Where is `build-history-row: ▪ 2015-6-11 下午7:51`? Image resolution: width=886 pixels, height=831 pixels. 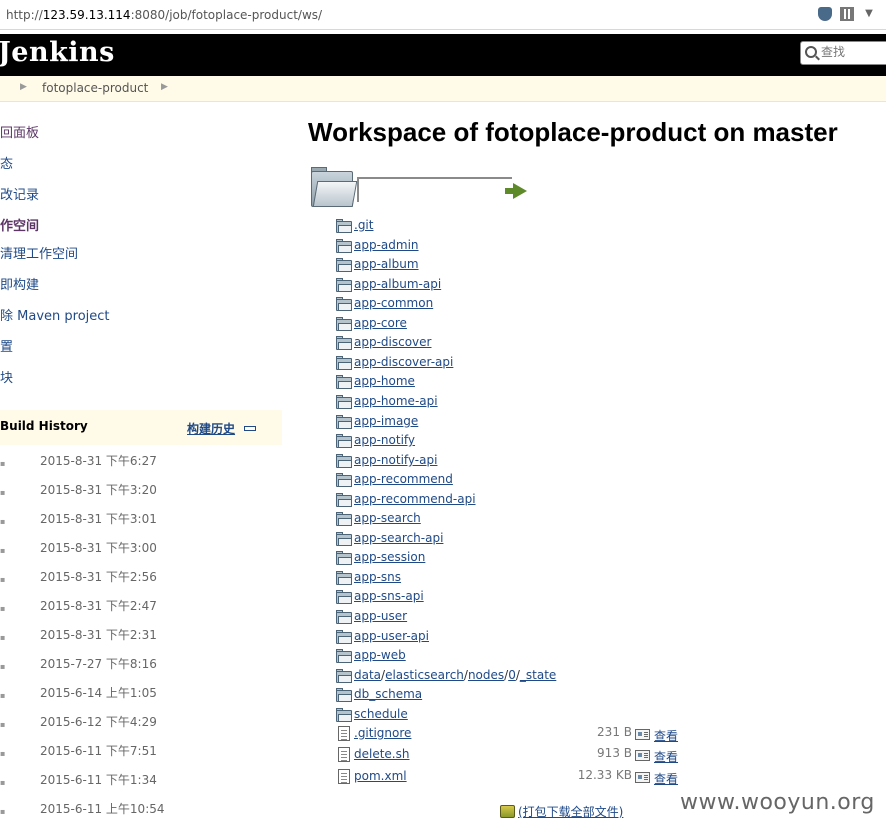 build-history-row: ▪ 2015-6-11 下午7:51 is located at coordinates (141, 750).